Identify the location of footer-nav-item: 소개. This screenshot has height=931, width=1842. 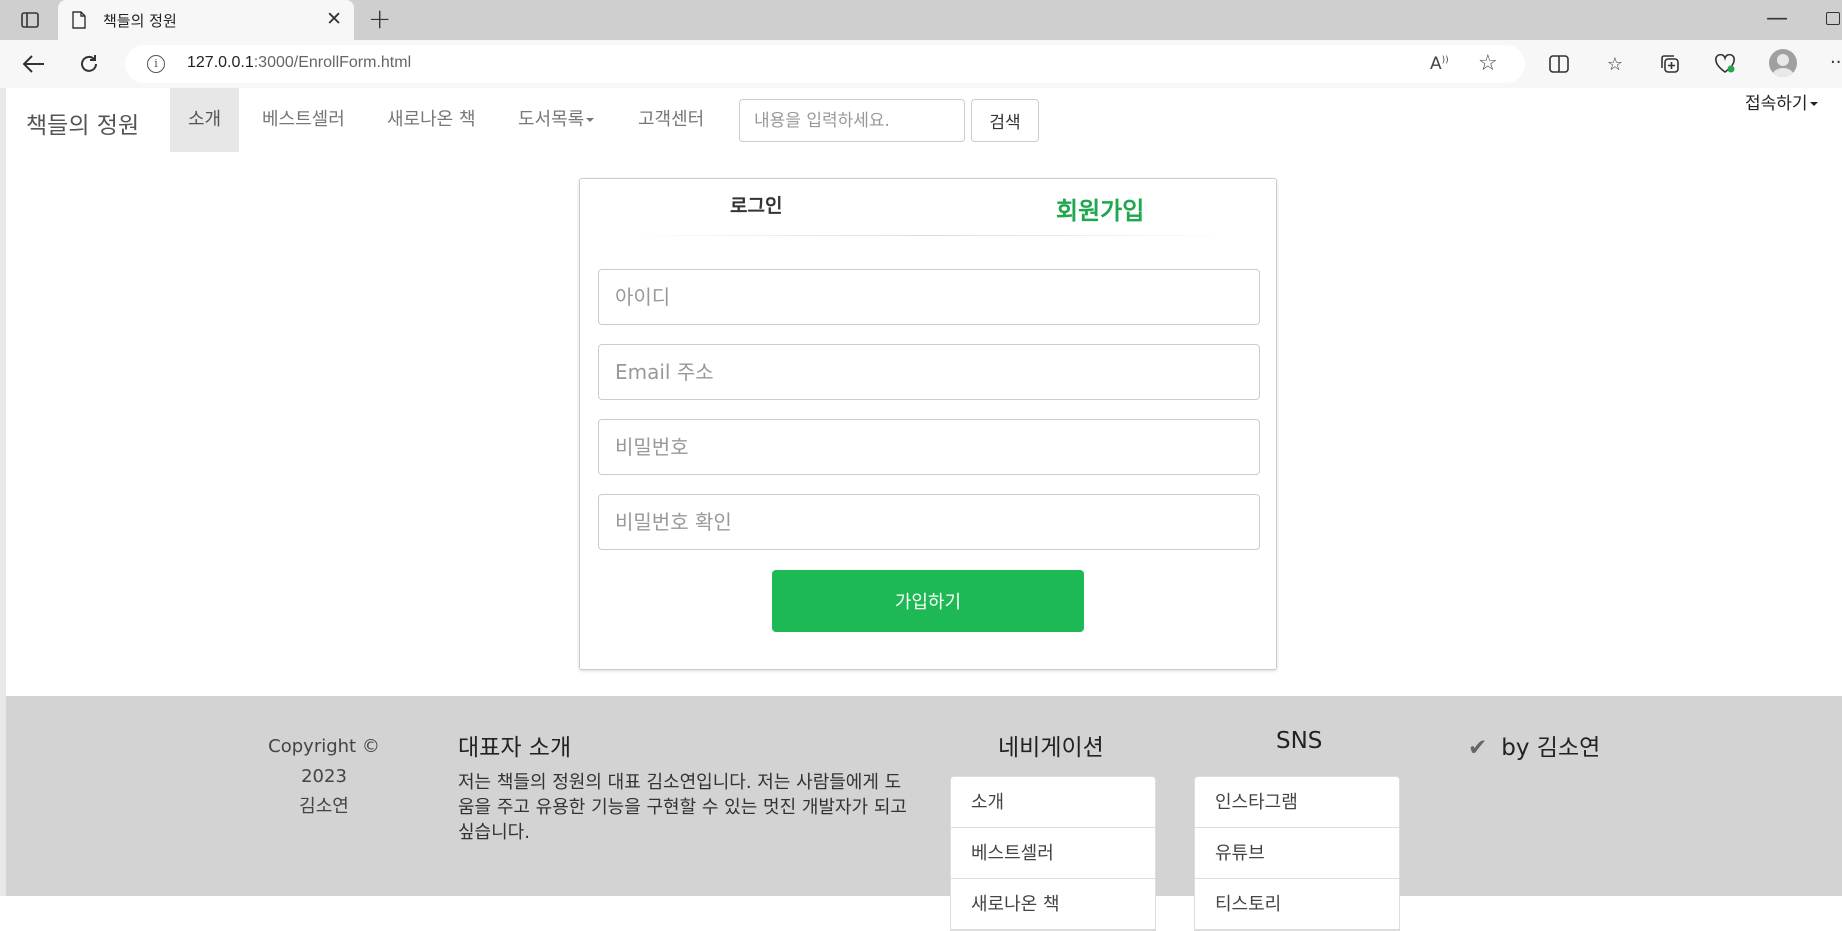
(1053, 802).